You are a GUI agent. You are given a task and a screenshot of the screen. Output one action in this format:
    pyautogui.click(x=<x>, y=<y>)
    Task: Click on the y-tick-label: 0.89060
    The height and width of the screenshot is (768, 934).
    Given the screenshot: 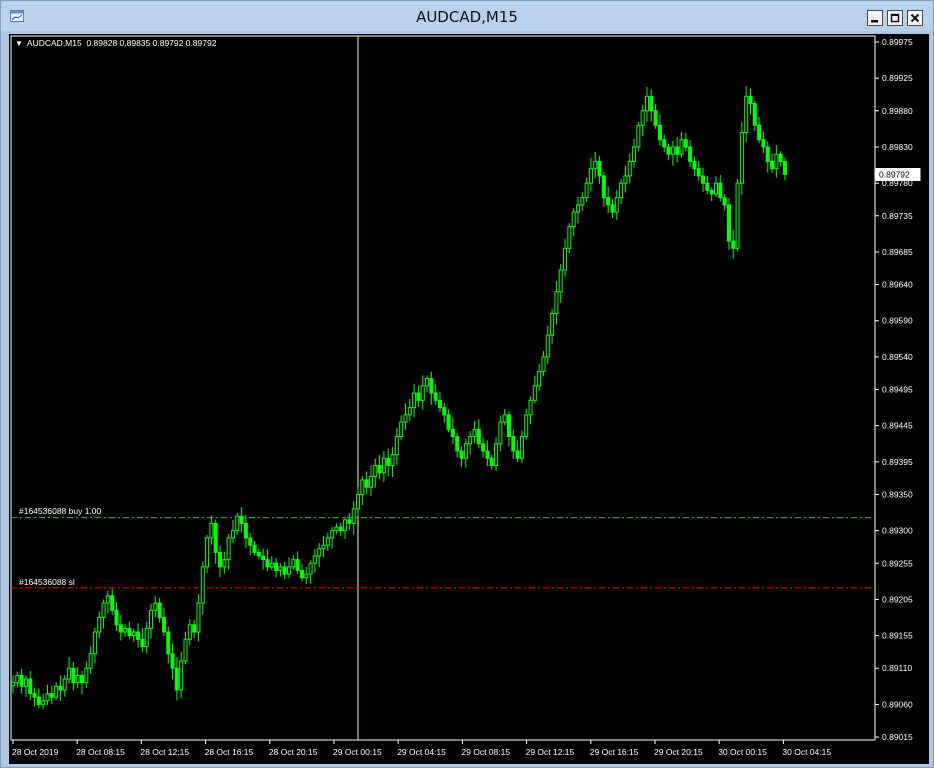 What is the action you would take?
    pyautogui.click(x=897, y=704)
    